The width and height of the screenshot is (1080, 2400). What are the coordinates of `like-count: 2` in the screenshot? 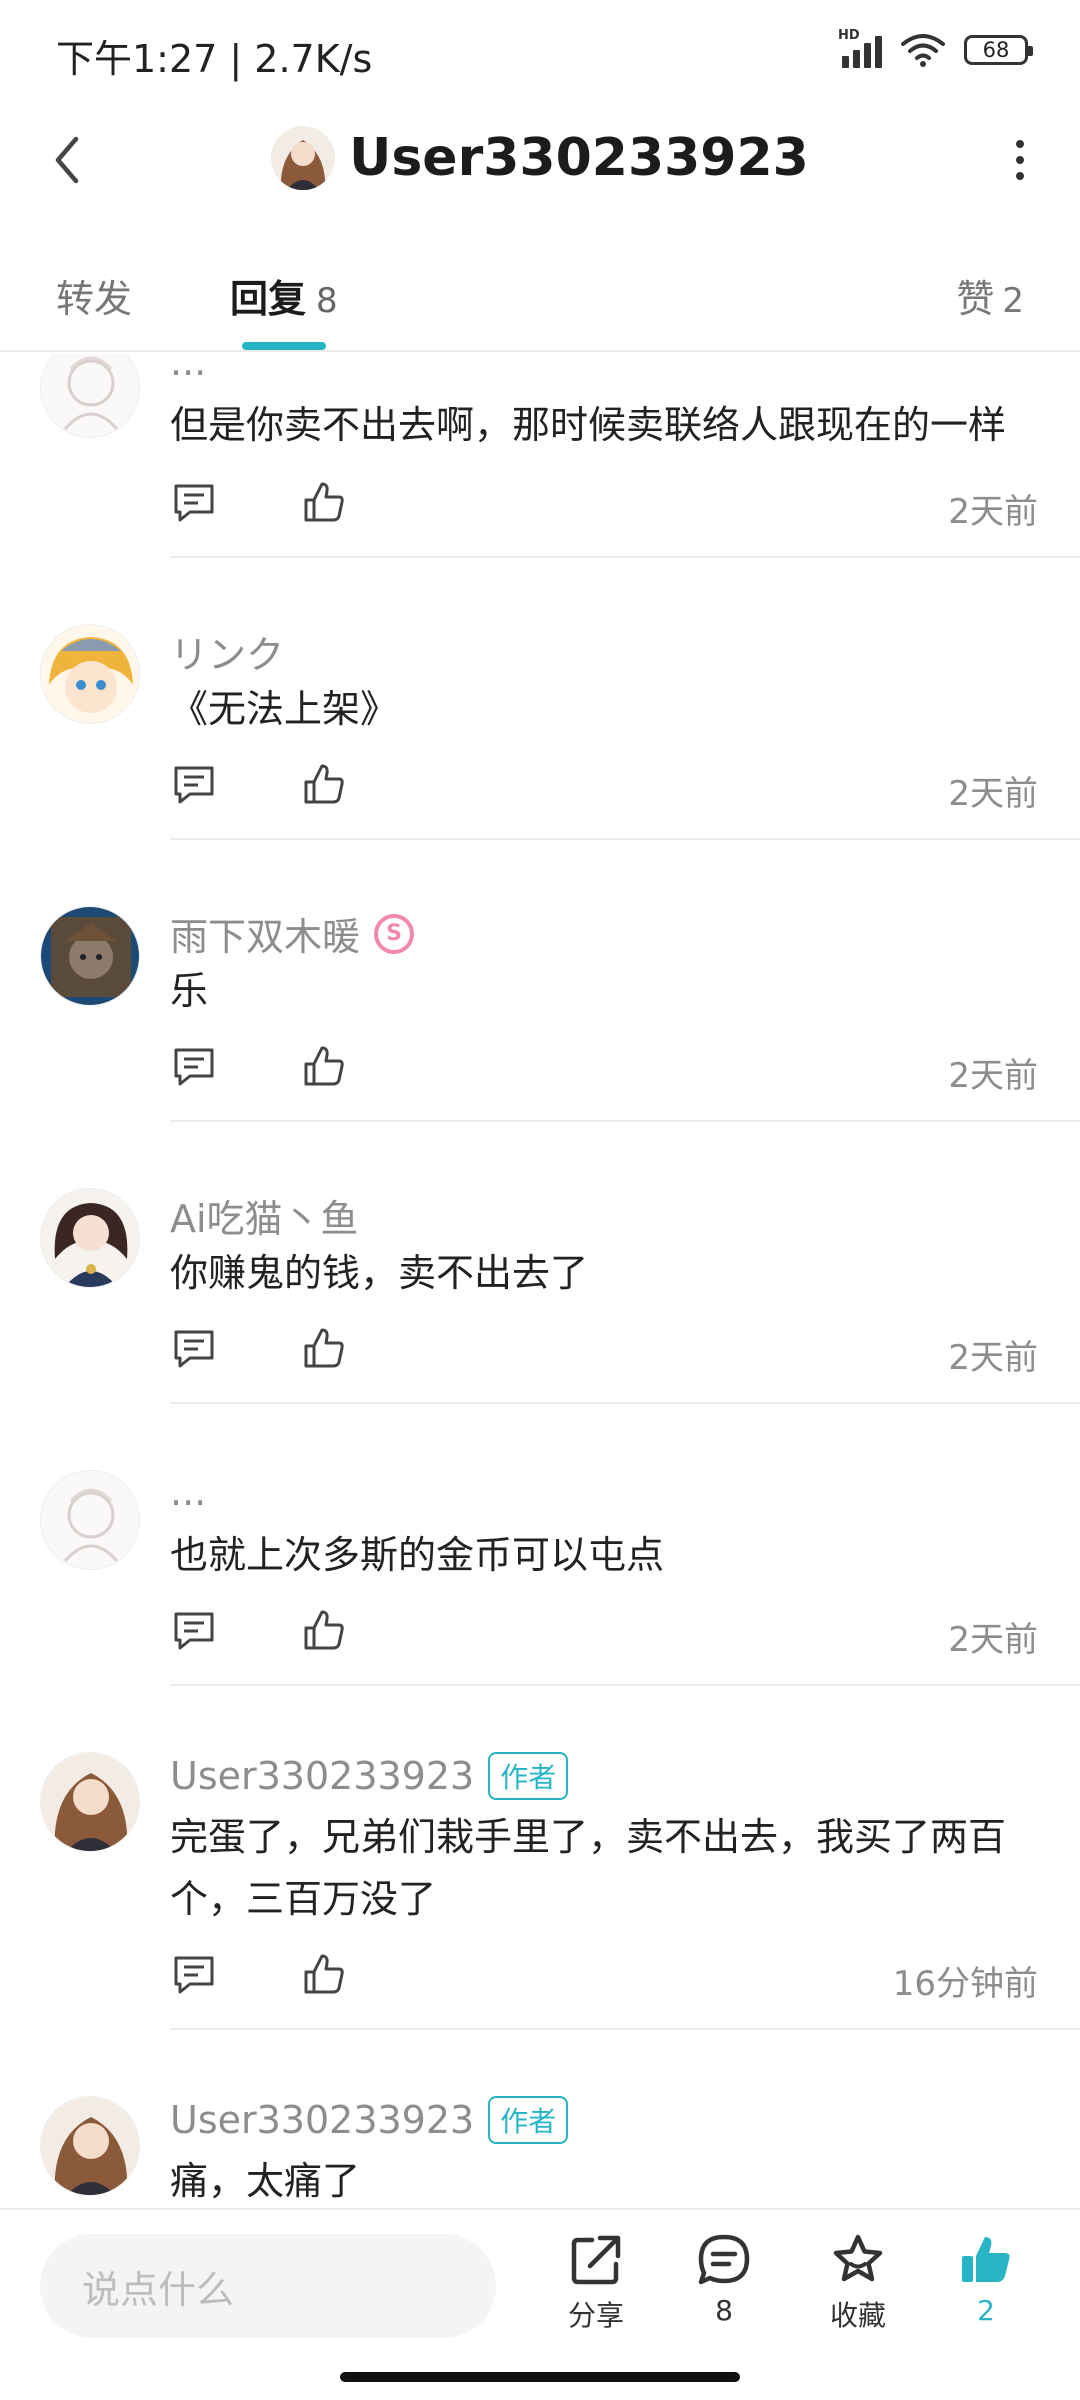 It's located at (986, 2310).